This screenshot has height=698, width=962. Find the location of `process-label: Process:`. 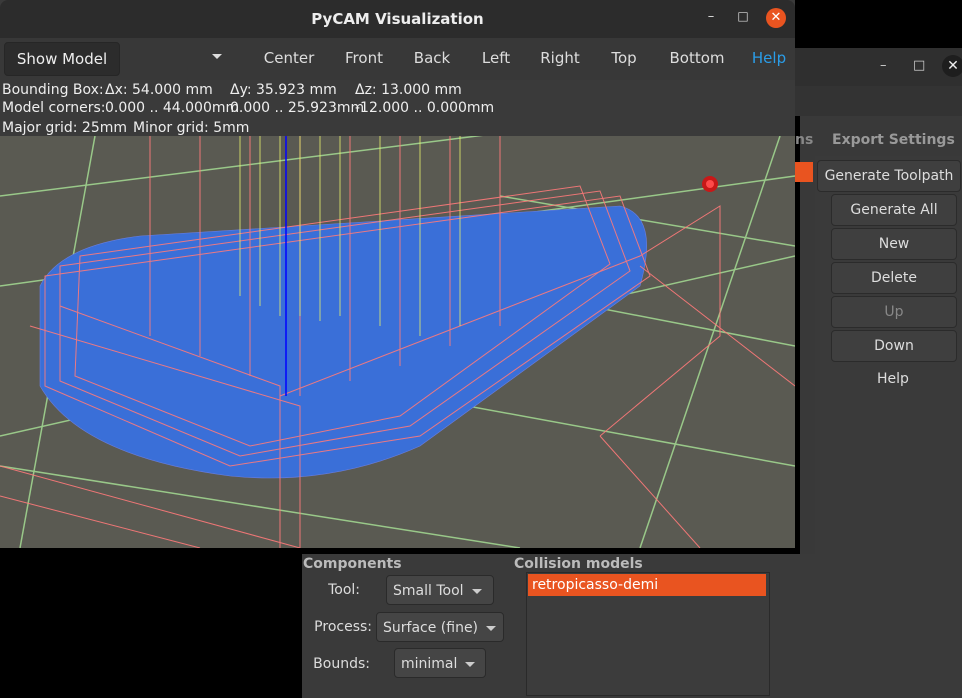

process-label: Process: is located at coordinates (343, 627).